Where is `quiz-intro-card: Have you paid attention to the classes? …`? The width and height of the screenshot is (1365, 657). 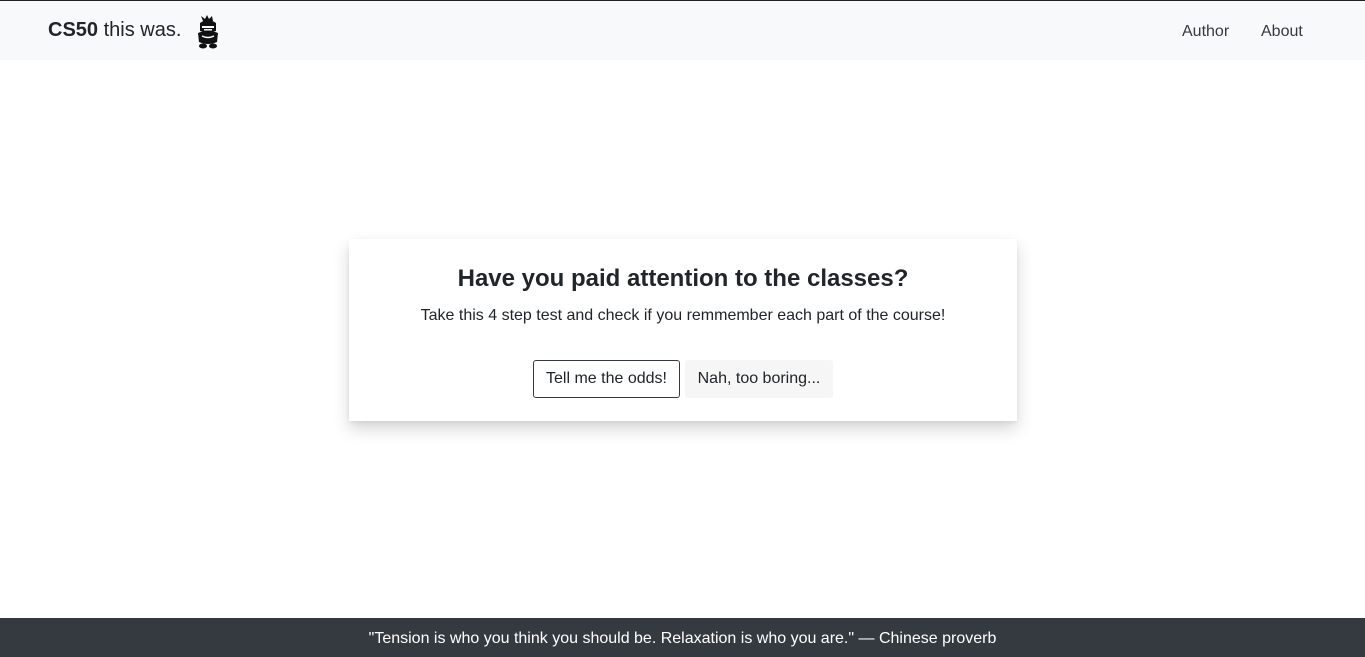 quiz-intro-card: Have you paid attention to the classes? … is located at coordinates (683, 330).